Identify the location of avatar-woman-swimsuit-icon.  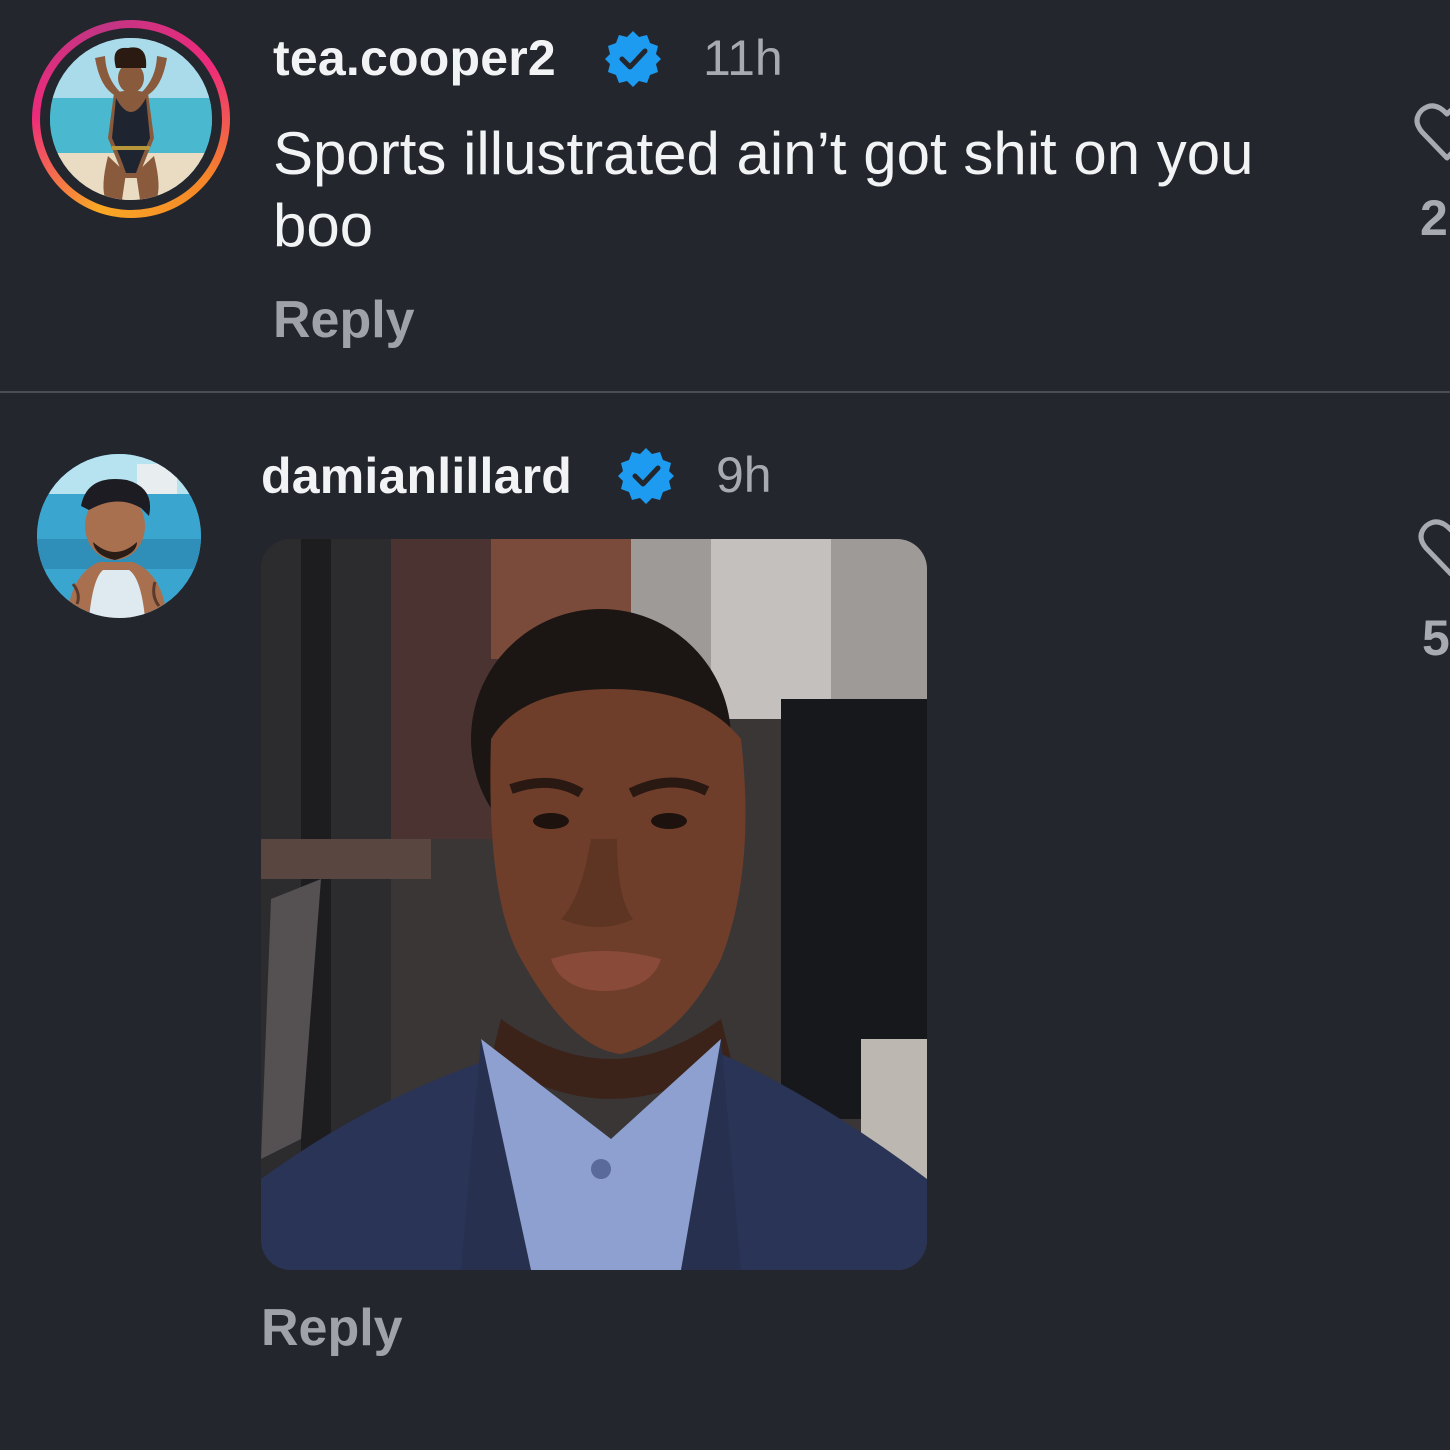
(131, 119).